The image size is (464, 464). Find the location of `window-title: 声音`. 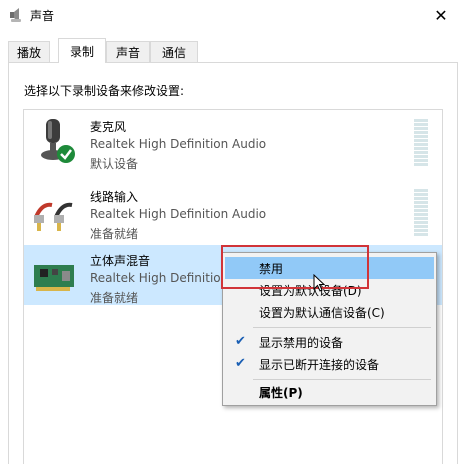

window-title: 声音 is located at coordinates (42, 16).